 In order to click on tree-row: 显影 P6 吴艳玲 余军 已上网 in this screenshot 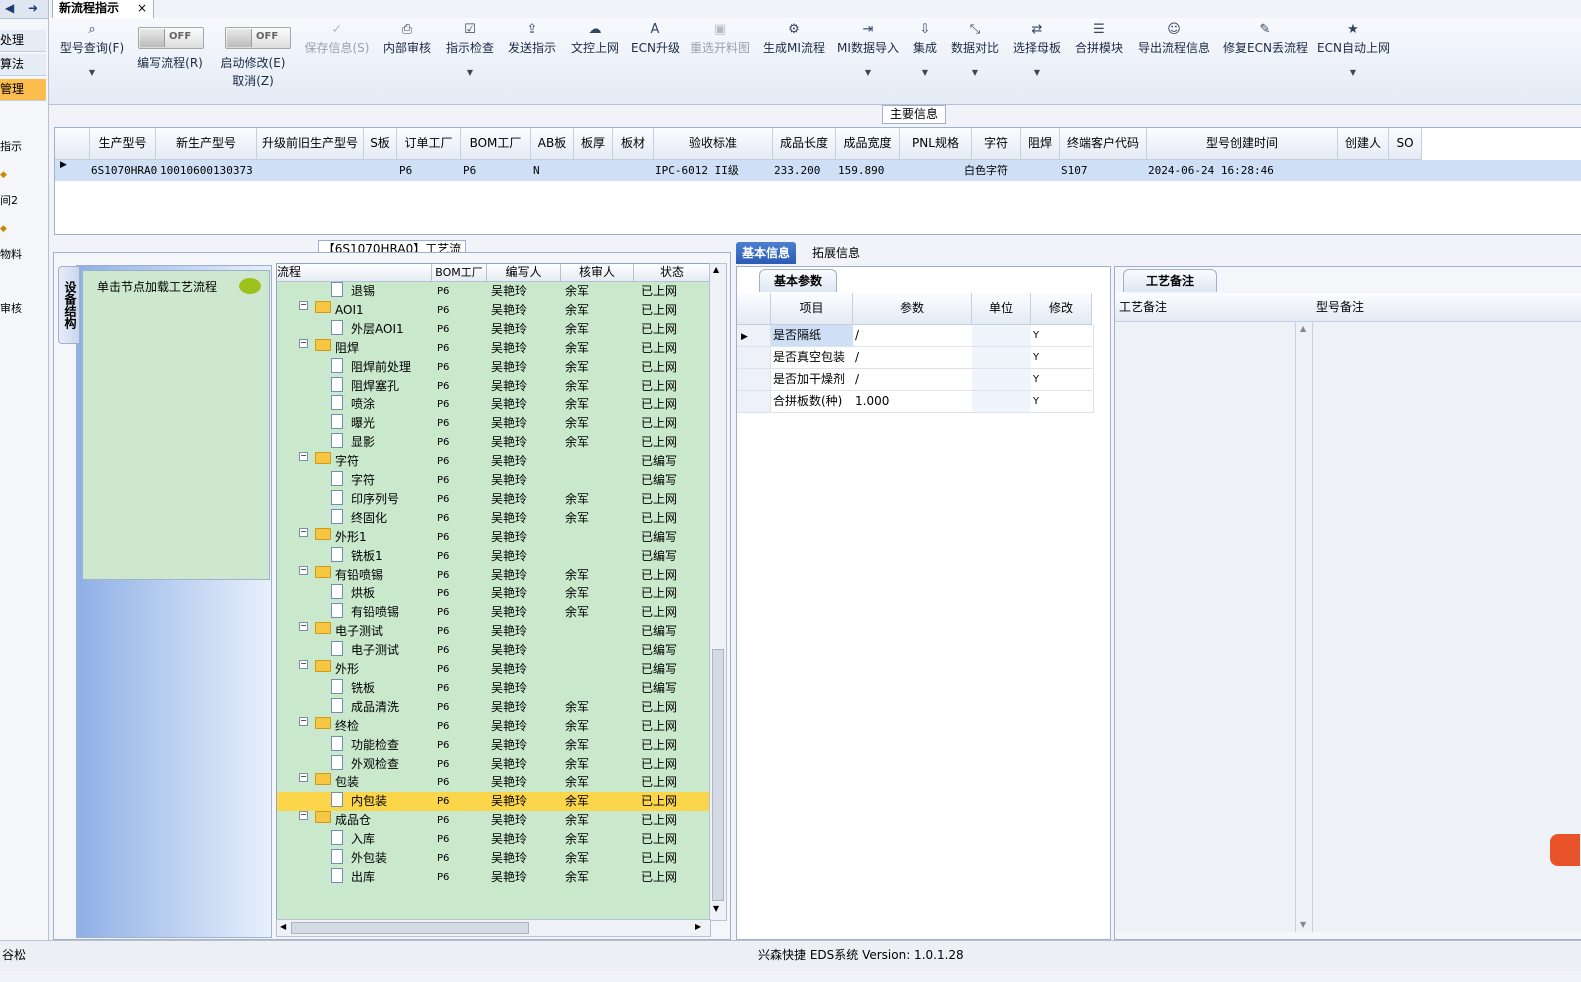, I will do `click(493, 442)`.